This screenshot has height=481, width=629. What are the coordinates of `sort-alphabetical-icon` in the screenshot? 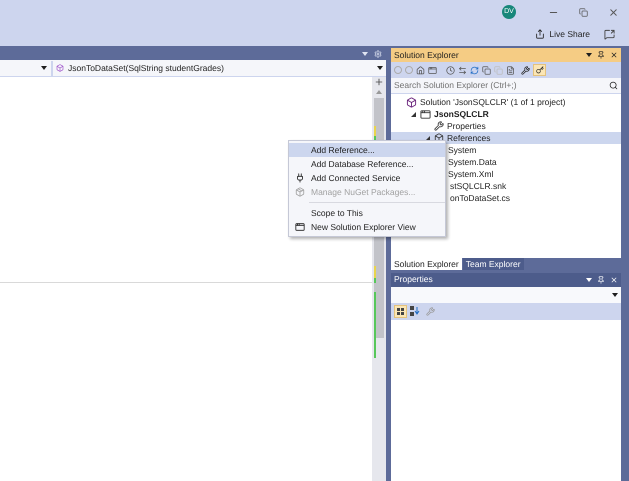 It's located at (415, 311).